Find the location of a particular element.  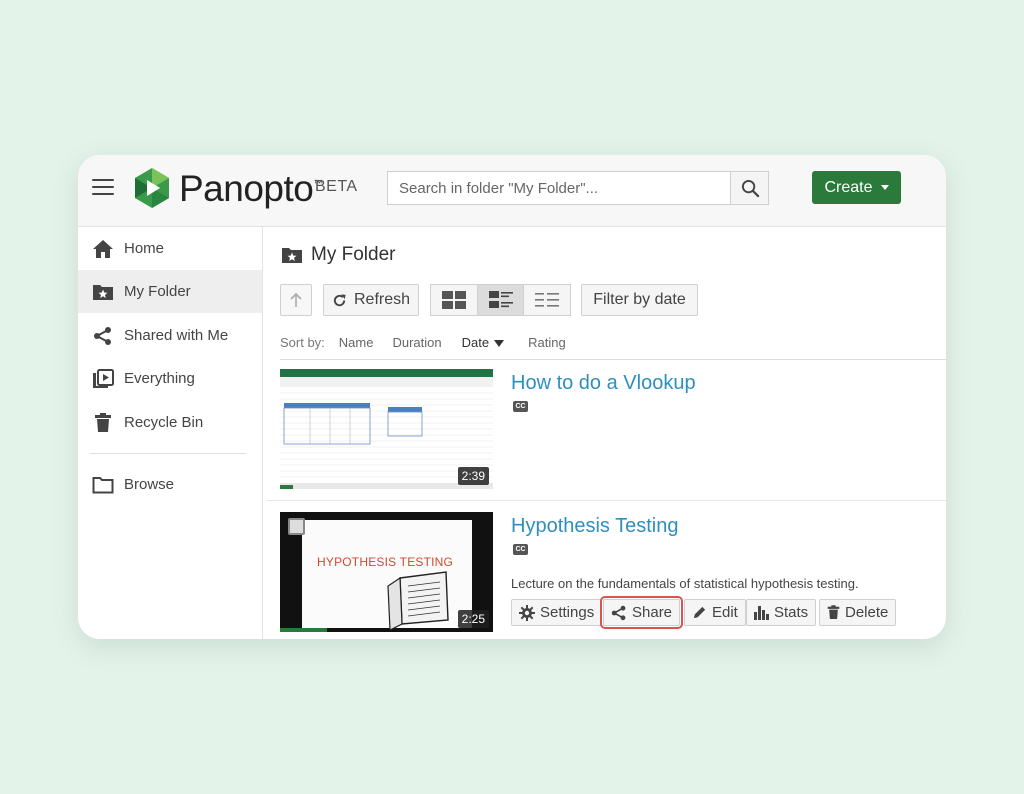

session-thumbnail: HYPOTHESIS TESTING 2:25 is located at coordinates (386, 572).